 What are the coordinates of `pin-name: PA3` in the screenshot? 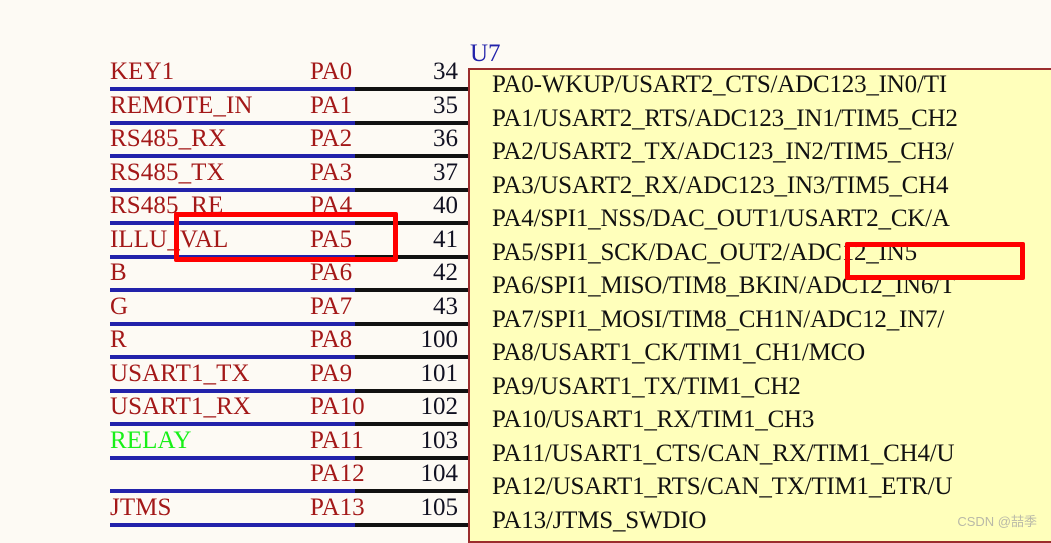 It's located at (331, 173).